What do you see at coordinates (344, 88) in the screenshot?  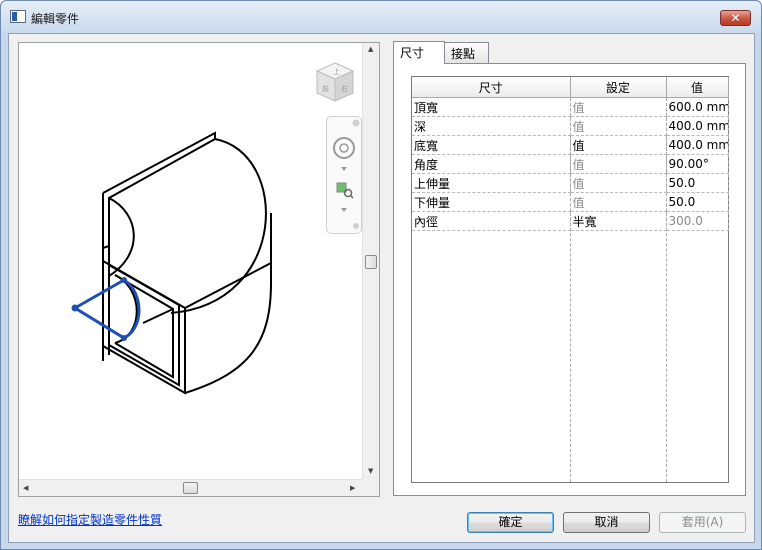 I see `svg-text: 右` at bounding box center [344, 88].